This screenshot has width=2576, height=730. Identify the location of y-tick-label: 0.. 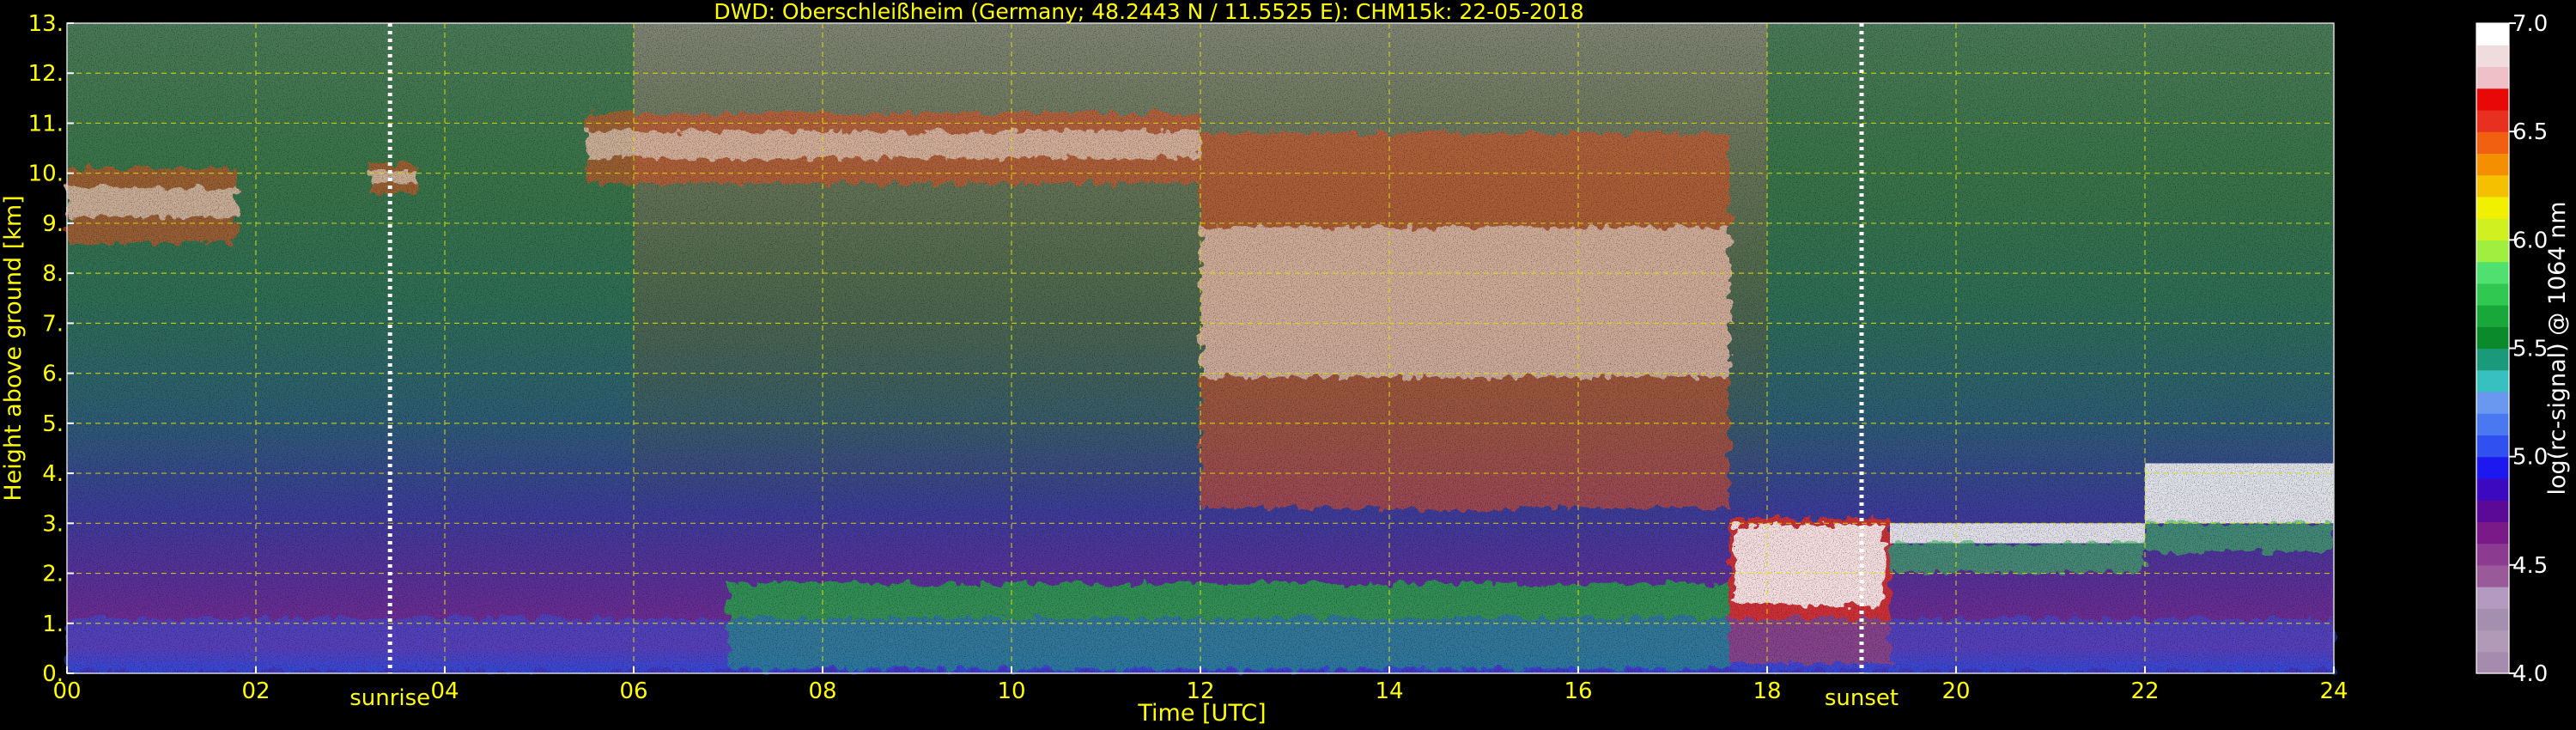
(53, 674).